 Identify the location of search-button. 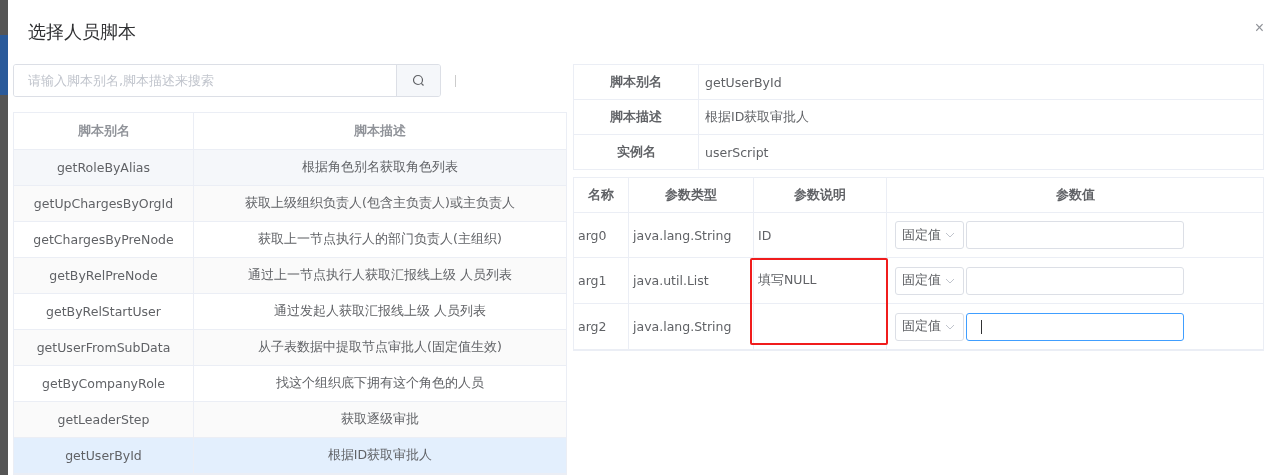
(418, 80).